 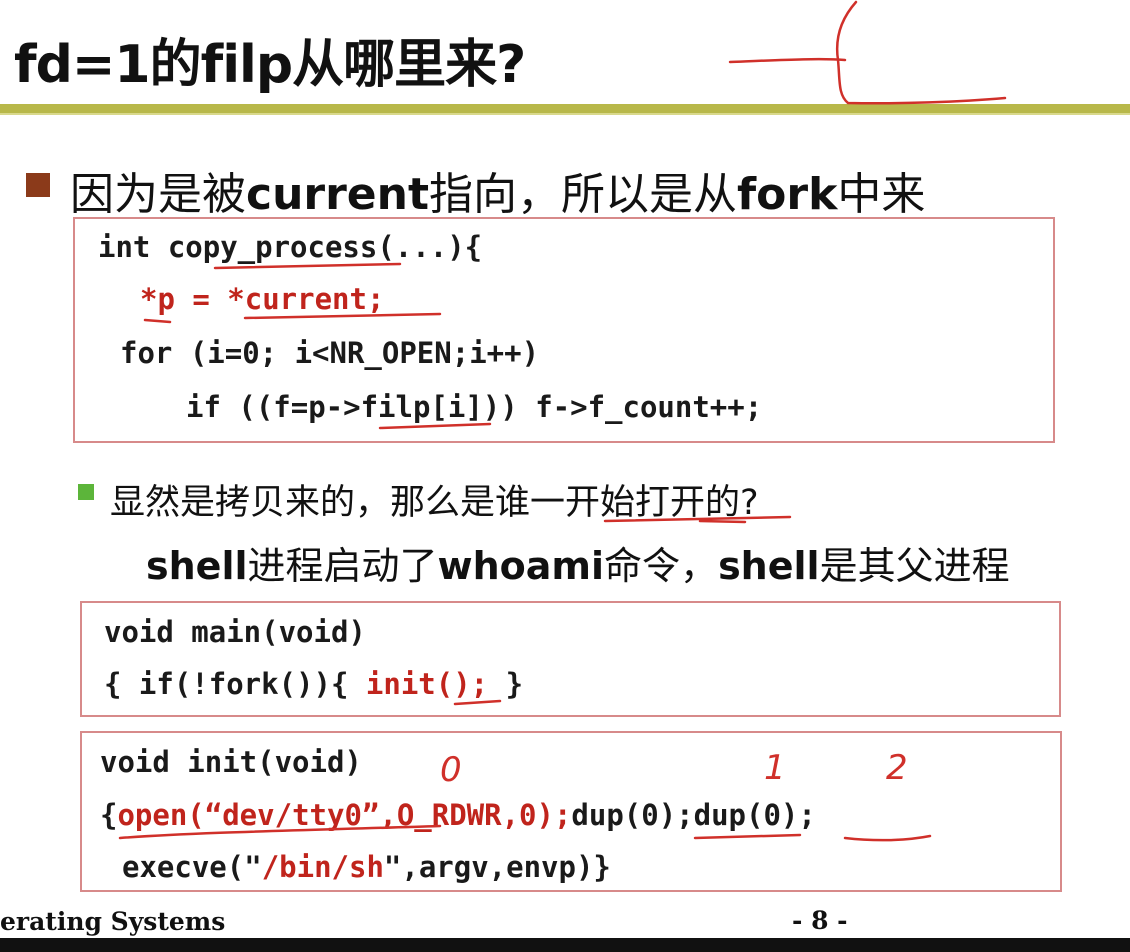 I want to click on bottom-bar, so click(x=565, y=945).